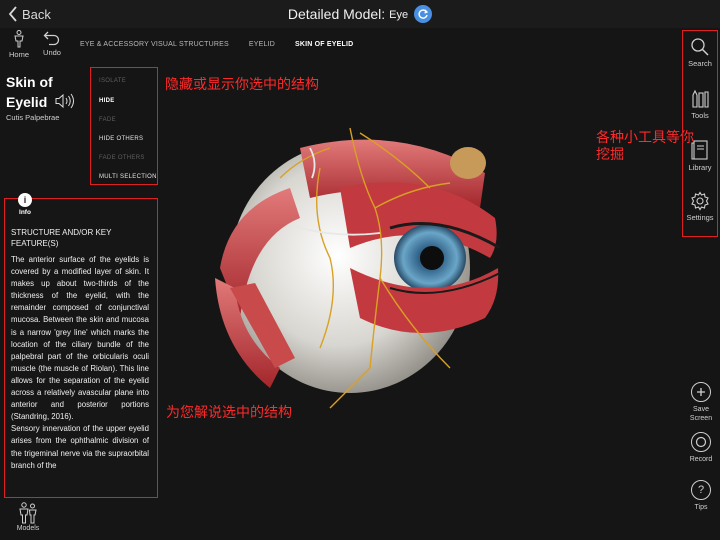 The height and width of the screenshot is (540, 720). I want to click on breadcrumb-item-skin-of-eyelid: SKIN OF EYELID, so click(324, 44).